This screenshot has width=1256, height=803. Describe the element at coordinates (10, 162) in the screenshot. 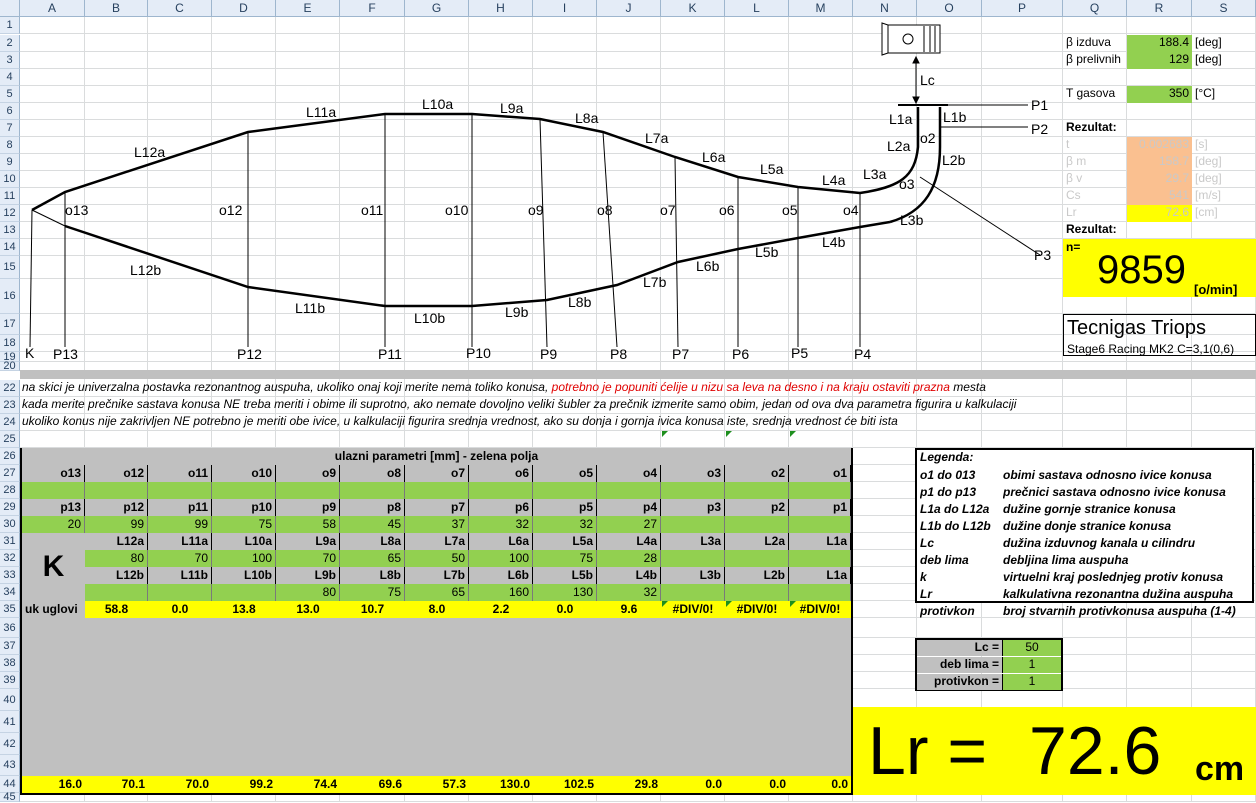

I see `row-header-9: 9` at that location.